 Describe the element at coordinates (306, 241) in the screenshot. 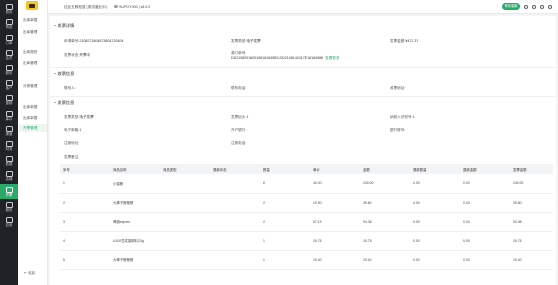

I see `table-row: 4 U100豆浆香精料23g 1 15.75 15.75 0.00 0.00 15.75` at that location.